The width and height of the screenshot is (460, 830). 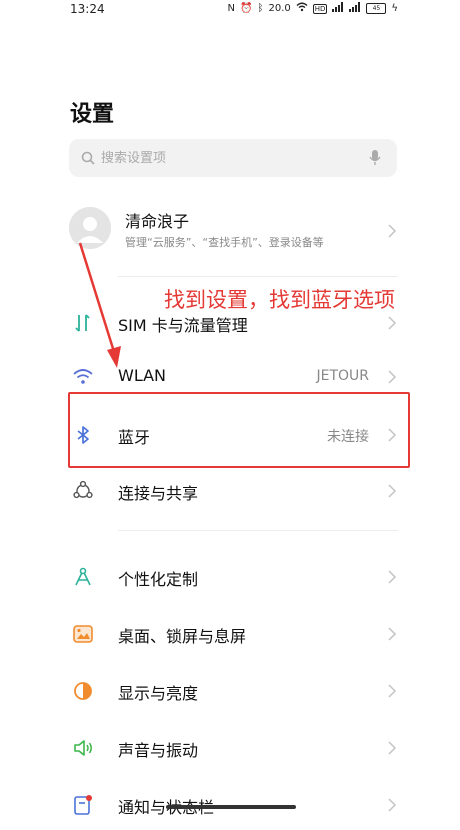 I want to click on settings-item-label: 连接与共享, so click(x=158, y=493).